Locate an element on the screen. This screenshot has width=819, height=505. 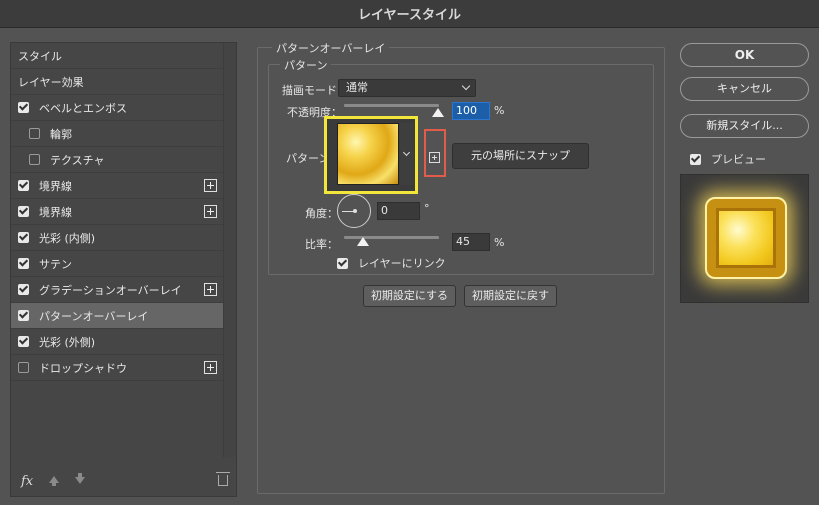
new-preset-icon is located at coordinates (434, 157).